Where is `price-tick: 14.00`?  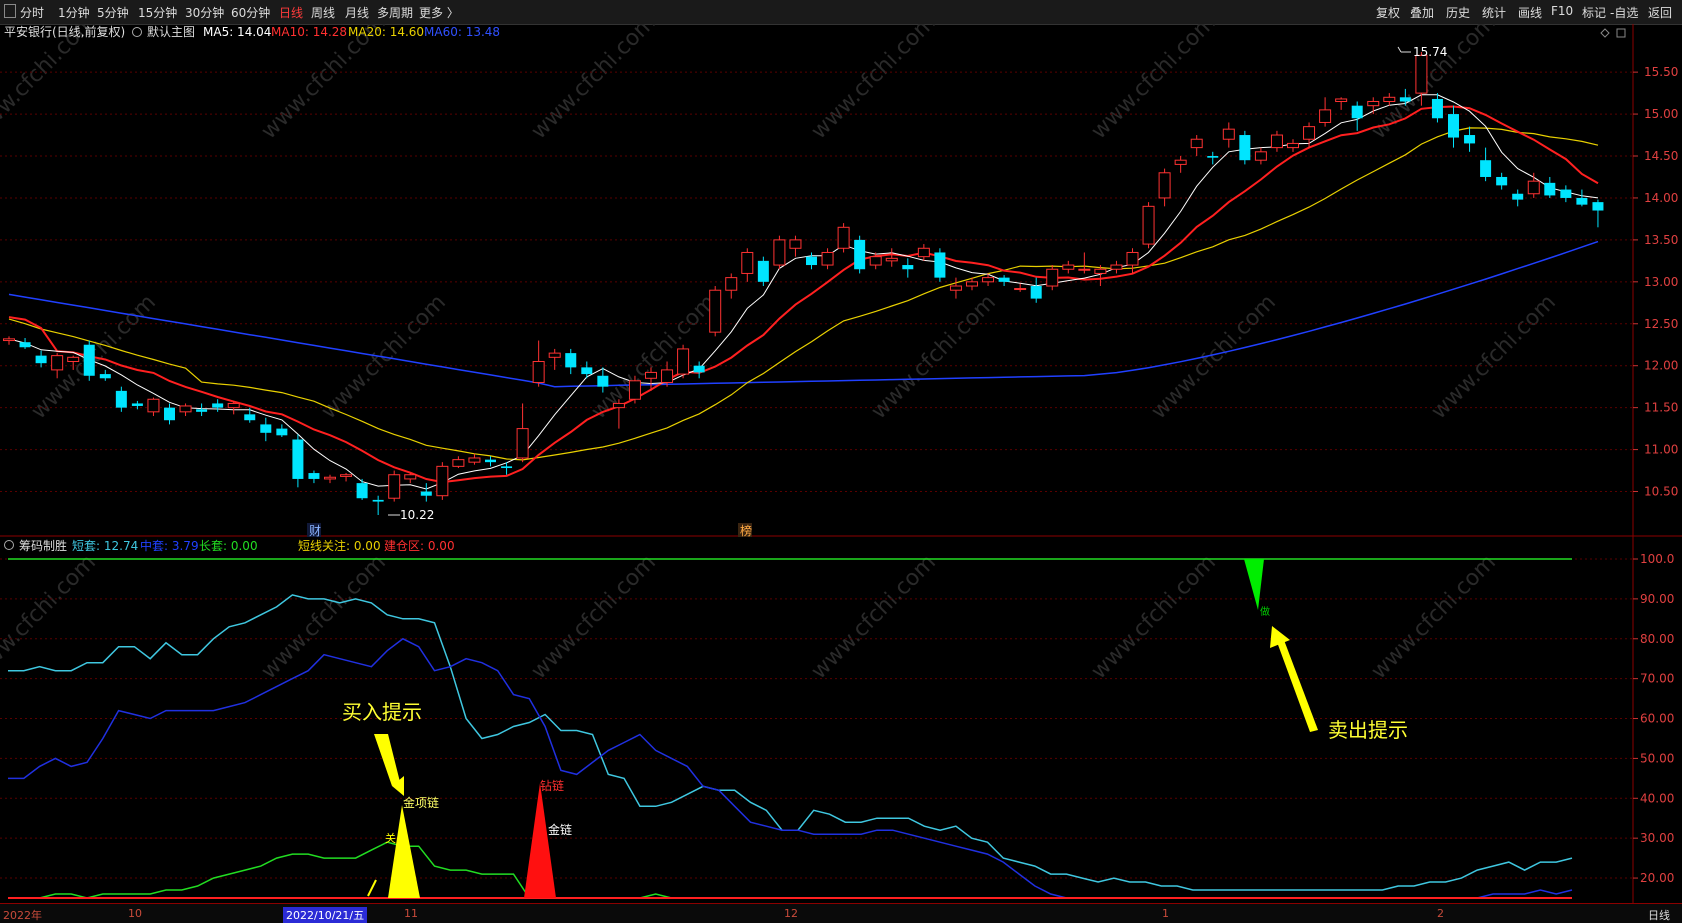
price-tick: 14.00 is located at coordinates (1661, 198).